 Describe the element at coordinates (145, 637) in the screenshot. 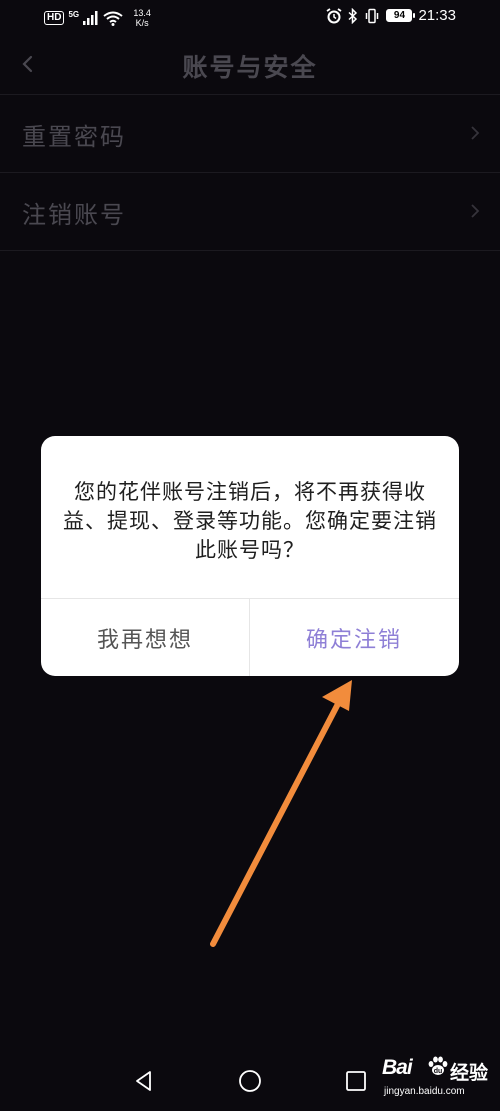

I see `cancel-button: 我再想想` at that location.